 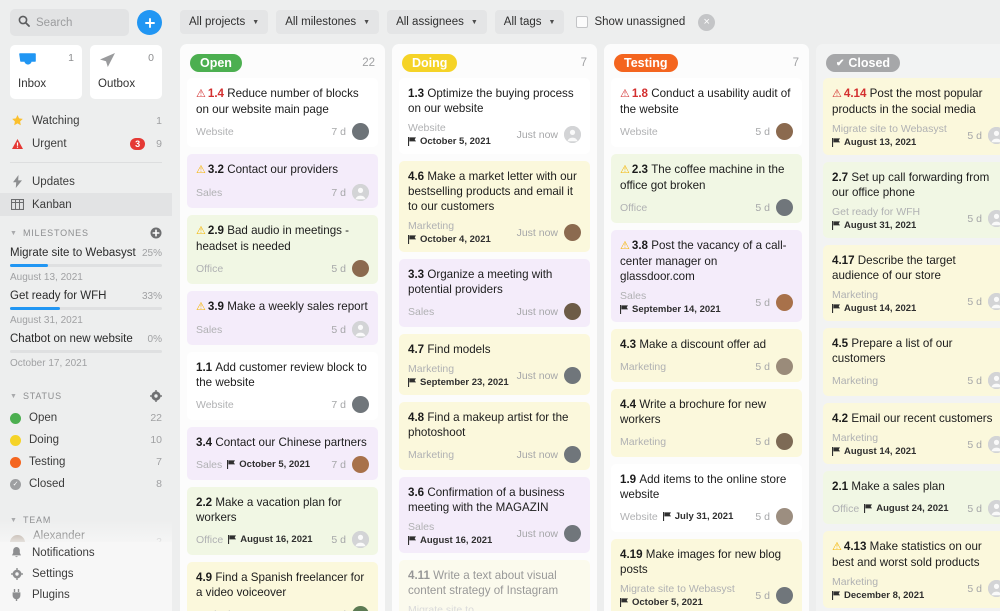 What do you see at coordinates (86, 418) in the screenshot?
I see `sidebar-status-open: Open 22` at bounding box center [86, 418].